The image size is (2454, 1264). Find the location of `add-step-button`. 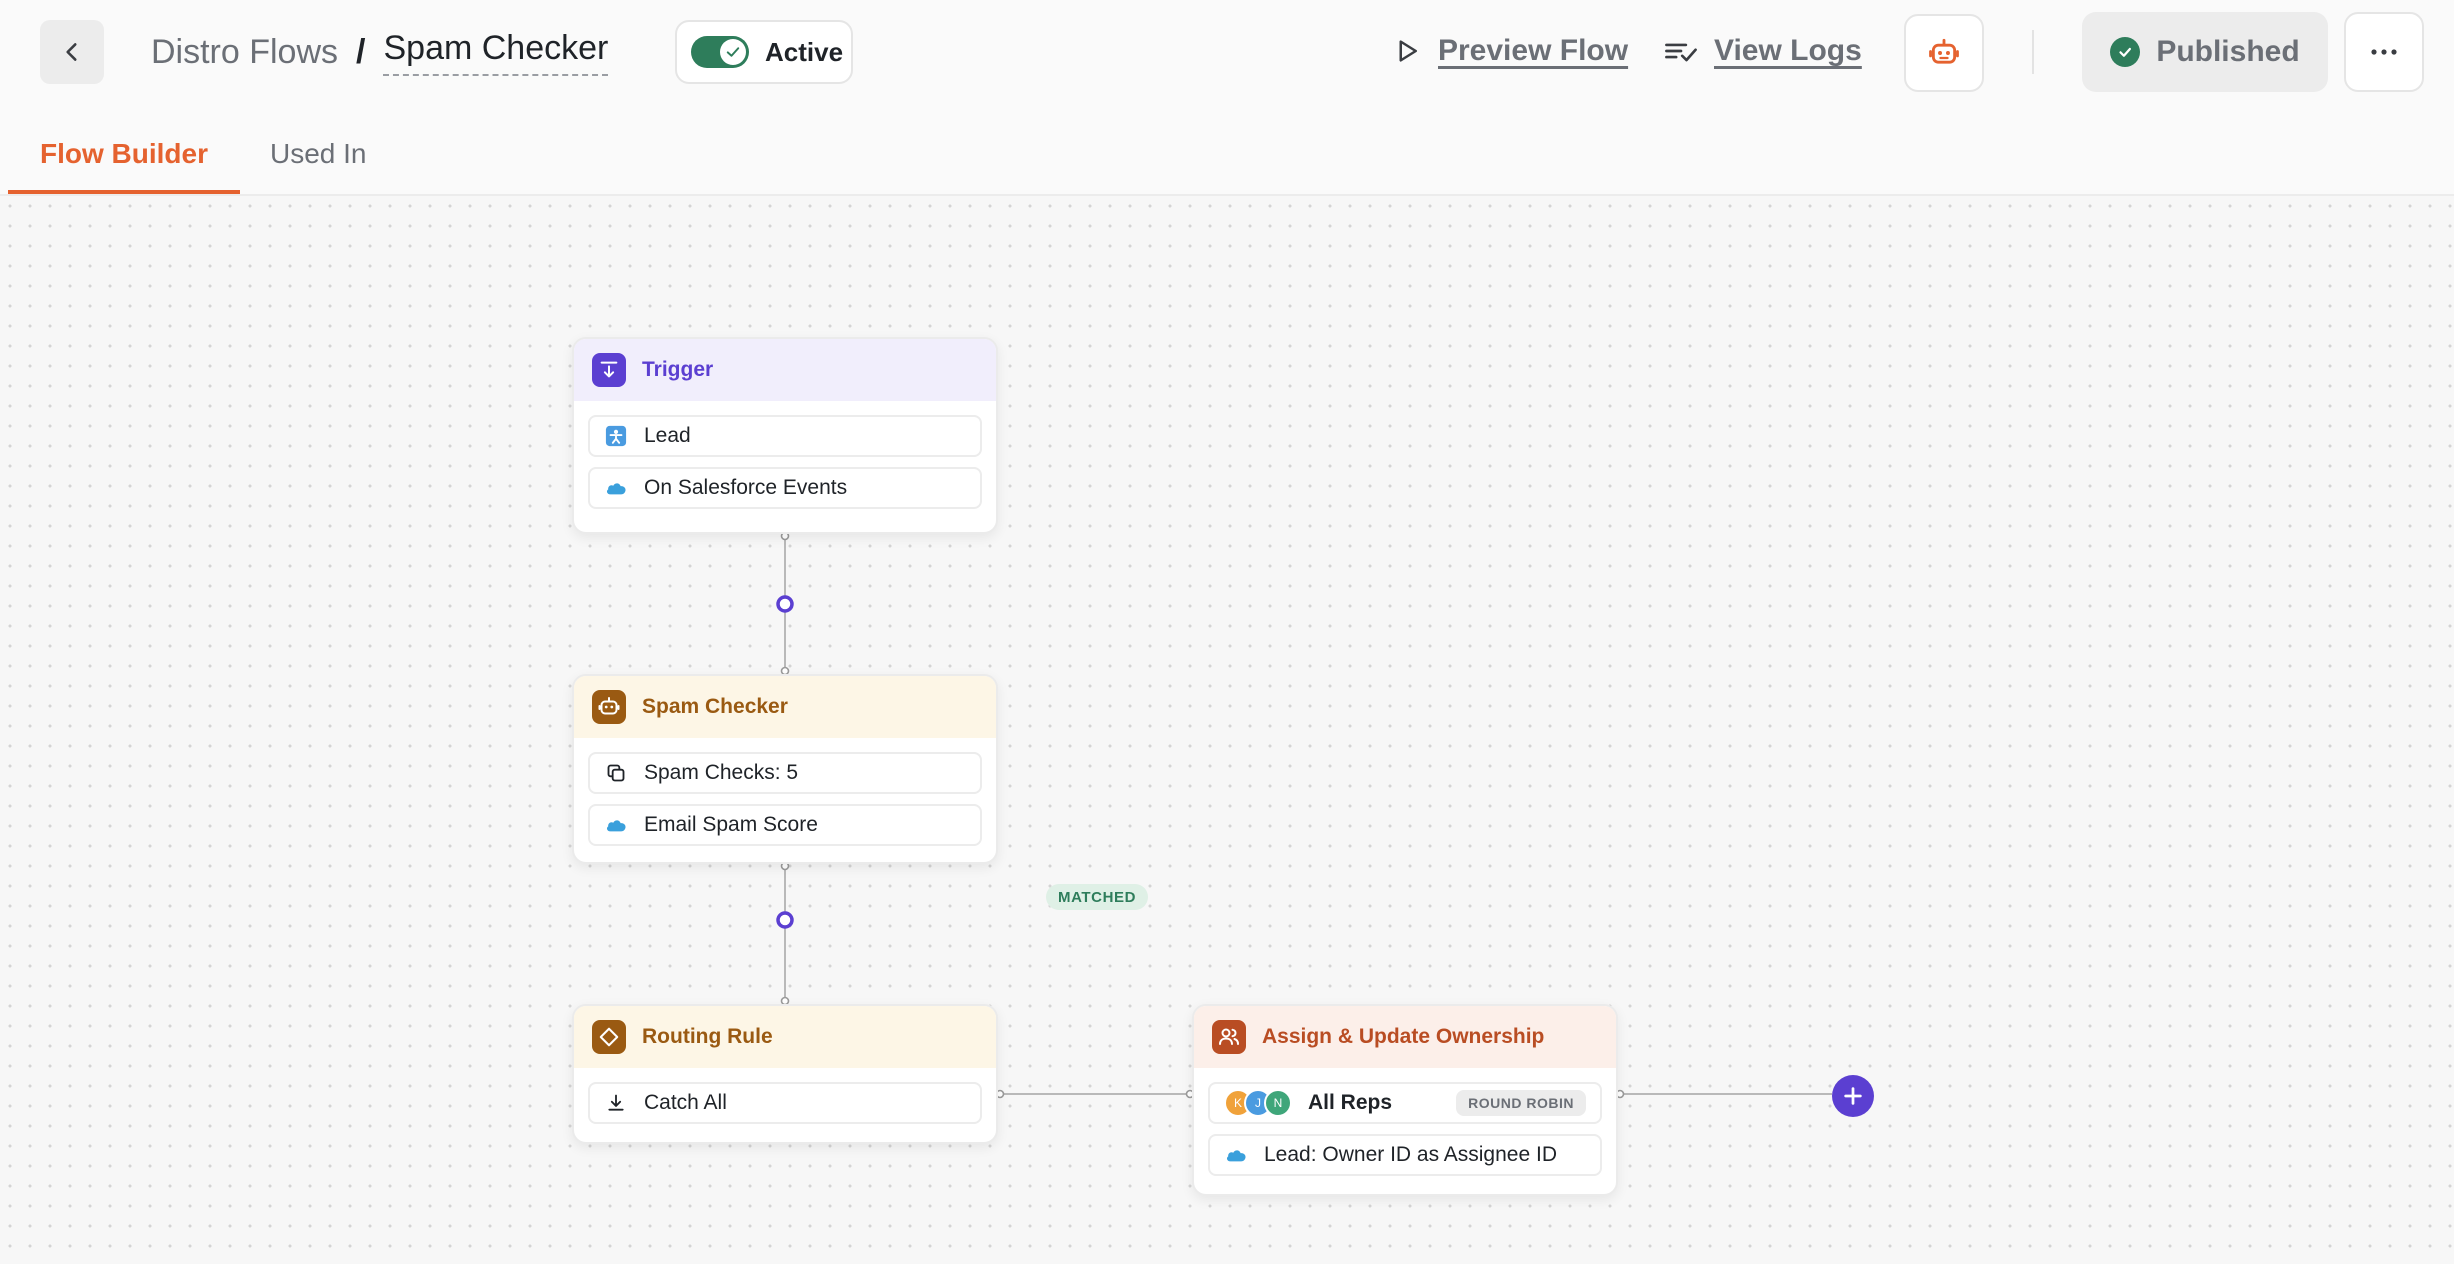

add-step-button is located at coordinates (1853, 1096).